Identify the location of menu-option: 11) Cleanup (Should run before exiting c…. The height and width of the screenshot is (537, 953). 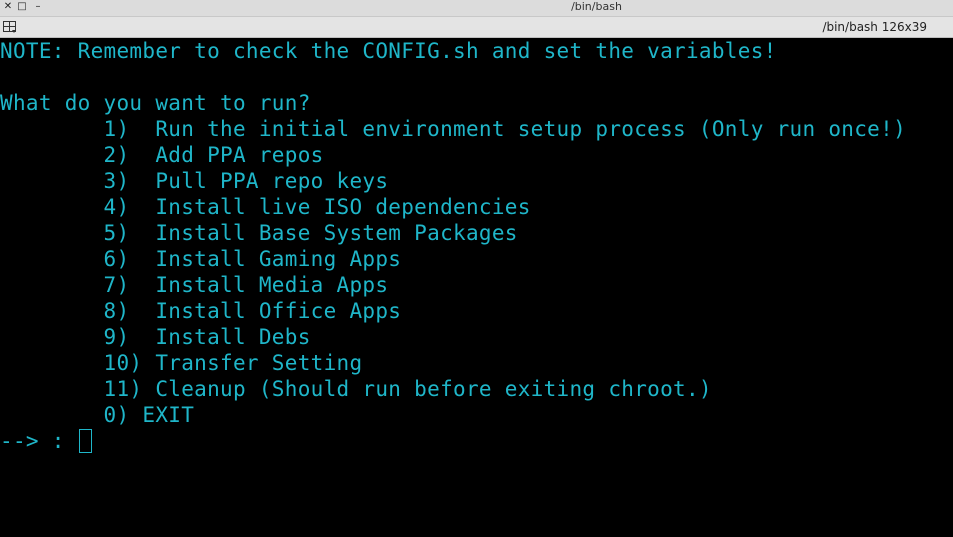
(356, 389).